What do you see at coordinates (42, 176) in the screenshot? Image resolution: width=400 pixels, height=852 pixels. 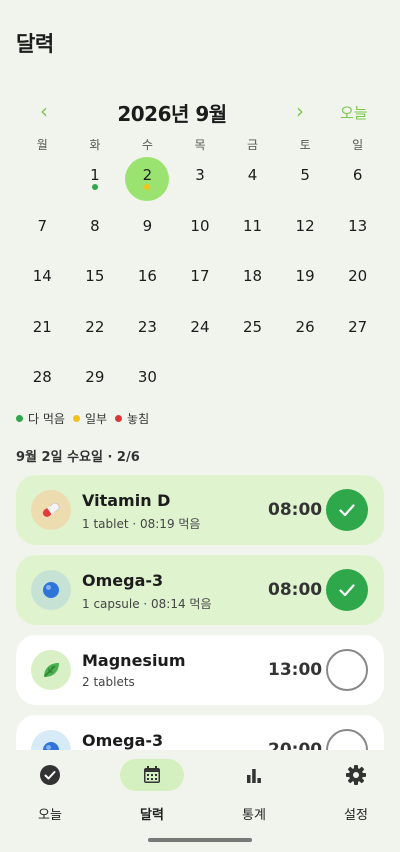 I see `empty-day-cell` at bounding box center [42, 176].